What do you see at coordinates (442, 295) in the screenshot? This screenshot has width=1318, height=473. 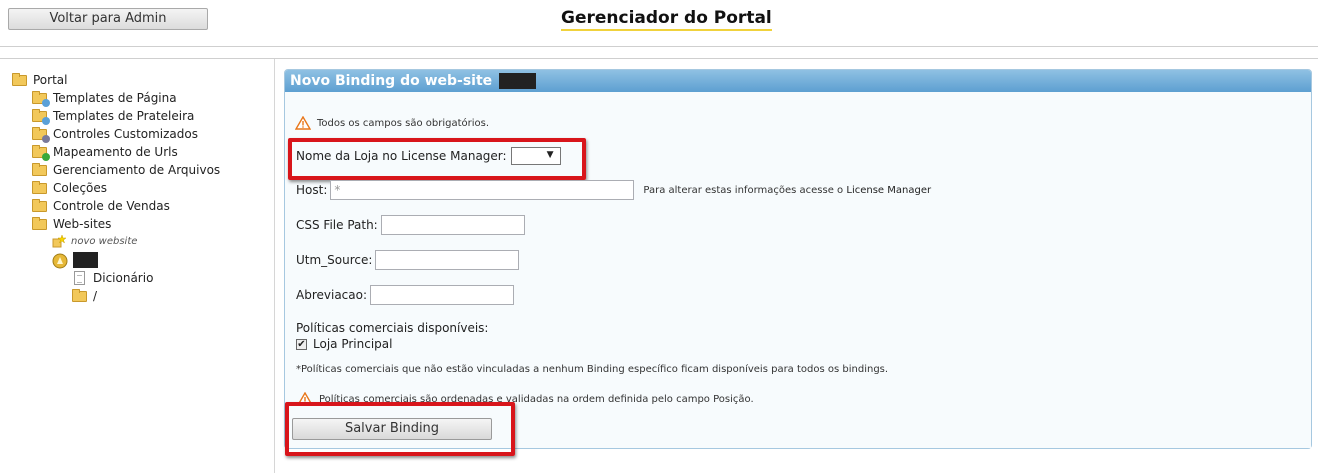 I see `abreviacao-input` at bounding box center [442, 295].